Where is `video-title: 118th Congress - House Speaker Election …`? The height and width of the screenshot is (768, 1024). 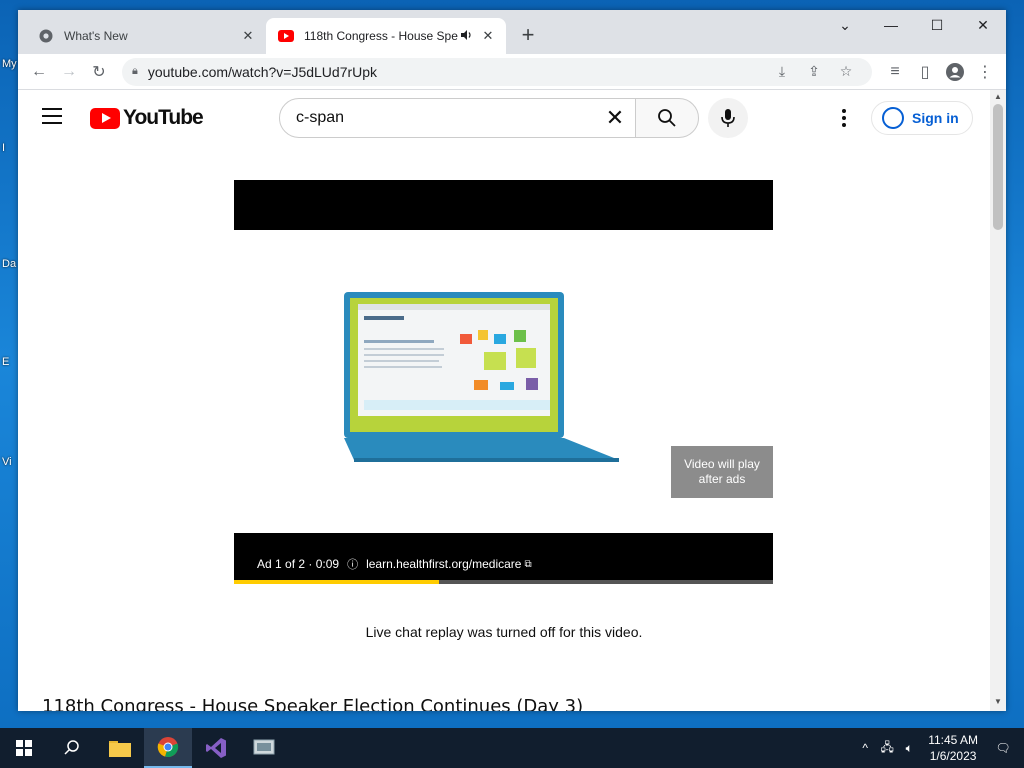 video-title: 118th Congress - House Speaker Election … is located at coordinates (313, 703).